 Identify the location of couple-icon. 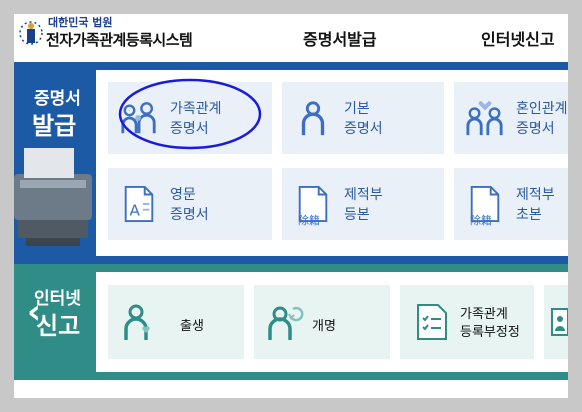
(484, 118).